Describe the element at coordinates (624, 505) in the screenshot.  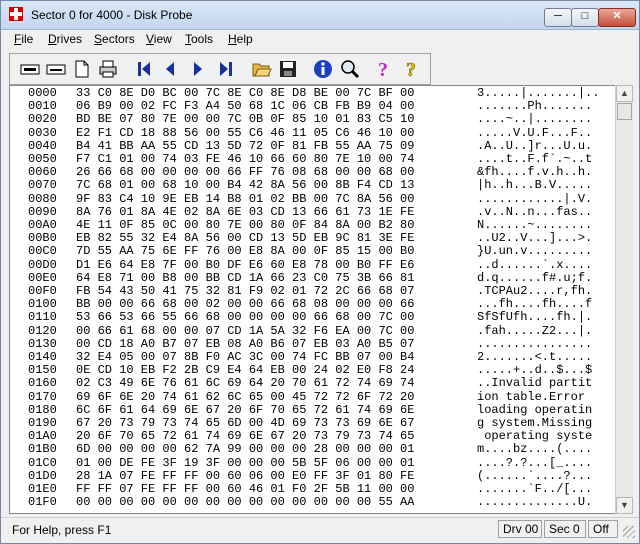
I see `scroll-down-button: ▼` at that location.